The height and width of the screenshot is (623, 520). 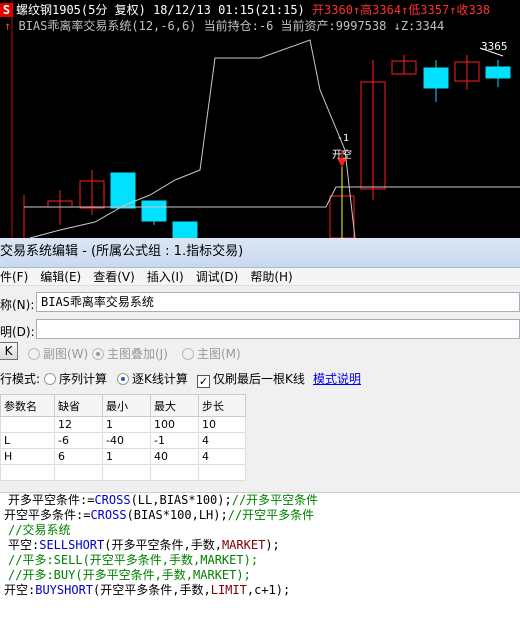 I want to click on name-label: 称(N):, so click(x=17, y=305).